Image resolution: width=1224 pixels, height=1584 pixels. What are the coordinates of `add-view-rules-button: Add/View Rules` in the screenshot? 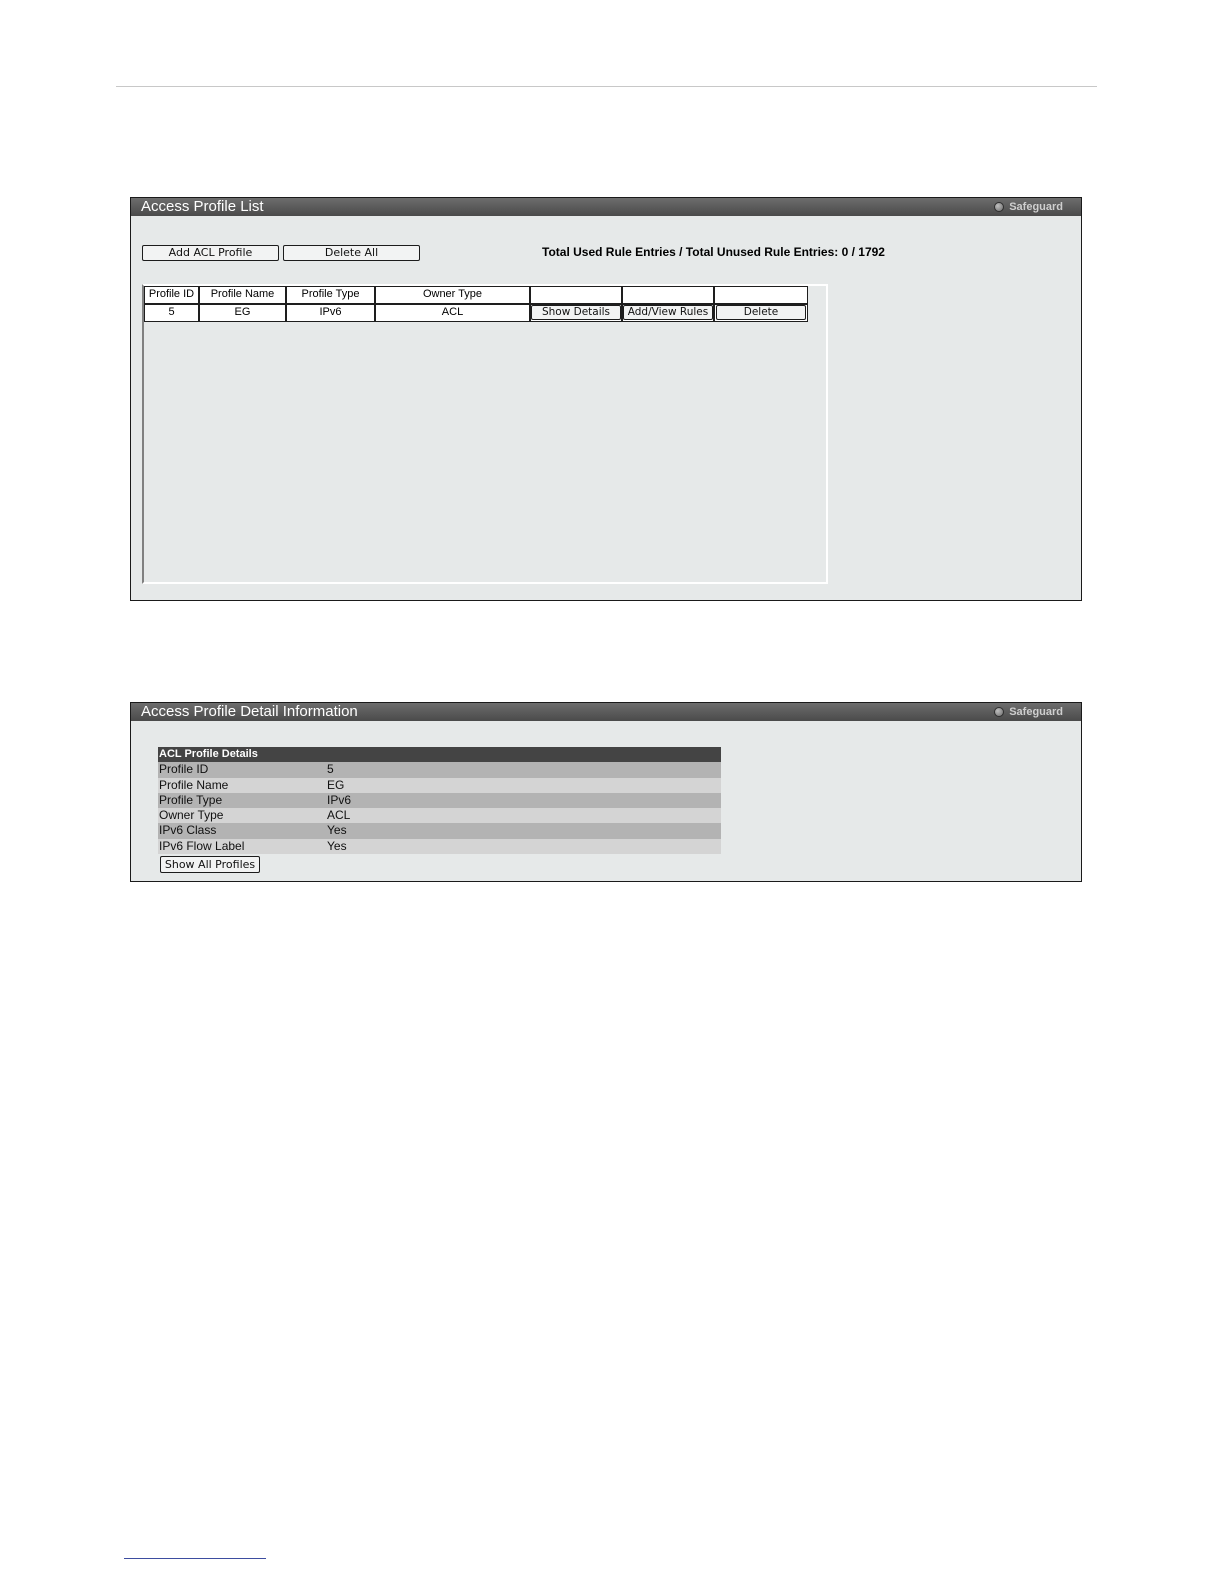 It's located at (668, 312).